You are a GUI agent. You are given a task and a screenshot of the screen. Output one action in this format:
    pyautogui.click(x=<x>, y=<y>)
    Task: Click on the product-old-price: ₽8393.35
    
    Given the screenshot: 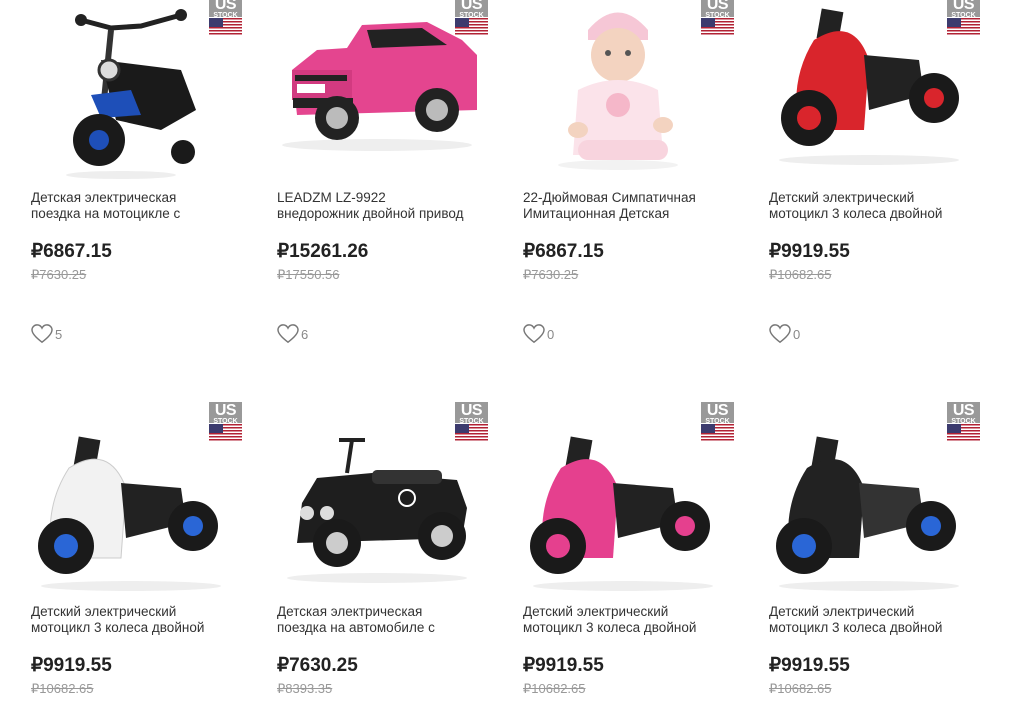 What is the action you would take?
    pyautogui.click(x=305, y=688)
    